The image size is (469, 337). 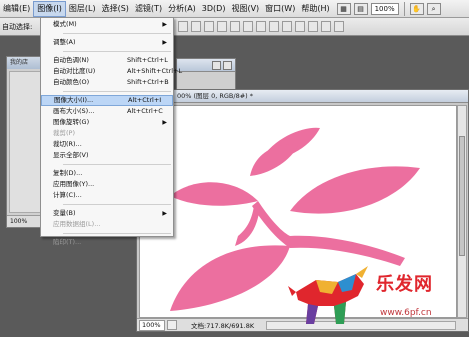 I want to click on brand-name: 乐发网, so click(x=404, y=284).